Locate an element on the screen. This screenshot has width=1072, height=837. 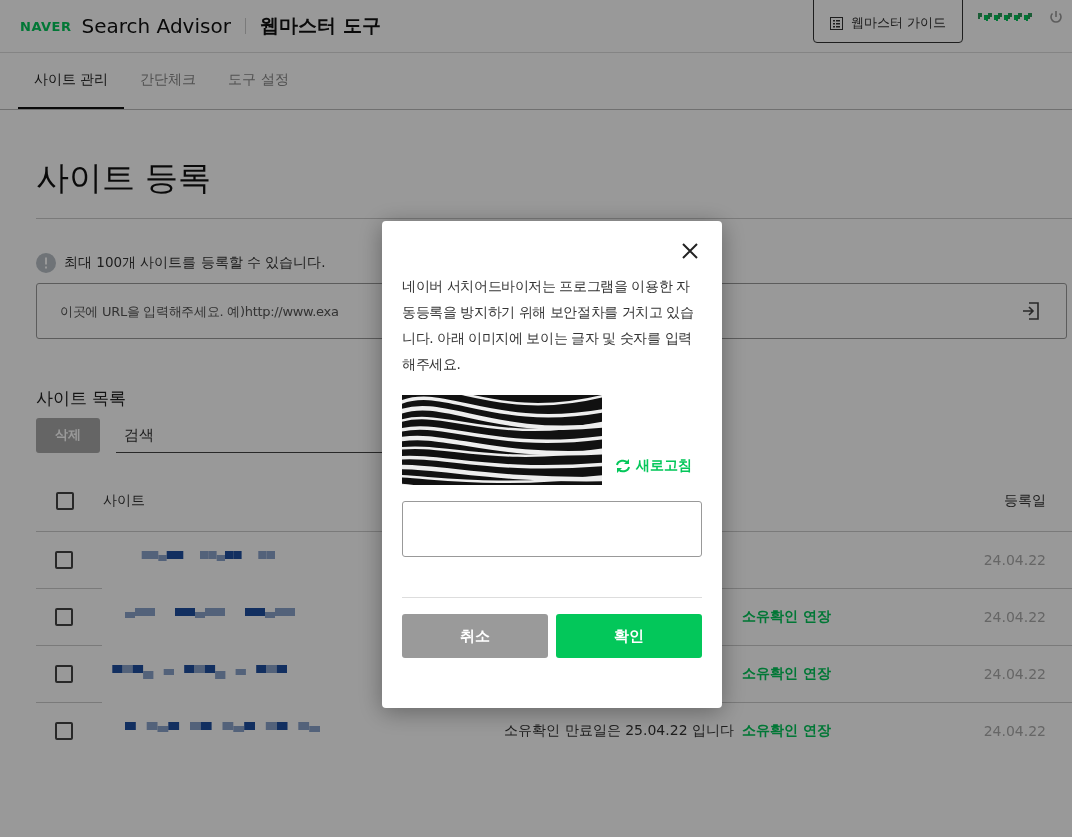
guide-button: 웹마스터 가이드 is located at coordinates (887, 21).